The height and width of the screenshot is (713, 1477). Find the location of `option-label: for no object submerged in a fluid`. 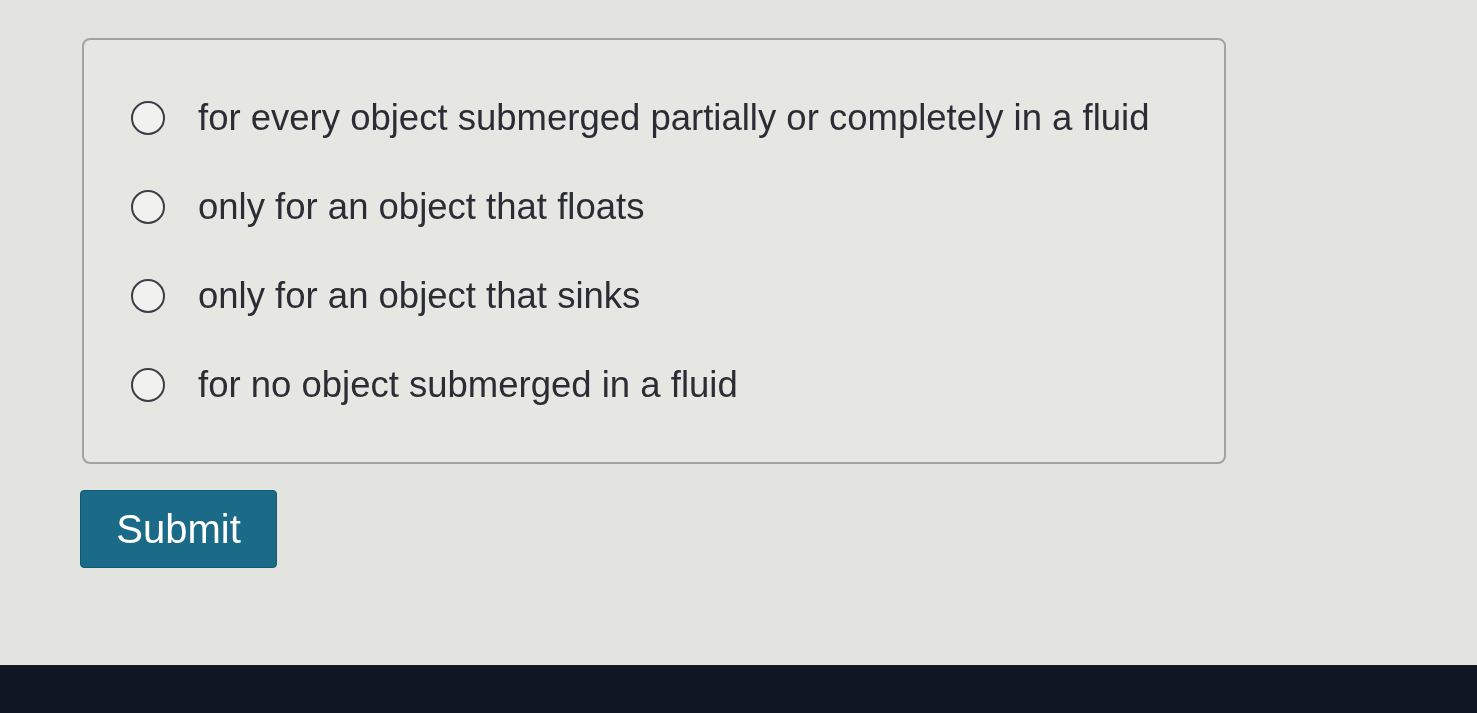

option-label: for no object submerged in a fluid is located at coordinates (468, 384).